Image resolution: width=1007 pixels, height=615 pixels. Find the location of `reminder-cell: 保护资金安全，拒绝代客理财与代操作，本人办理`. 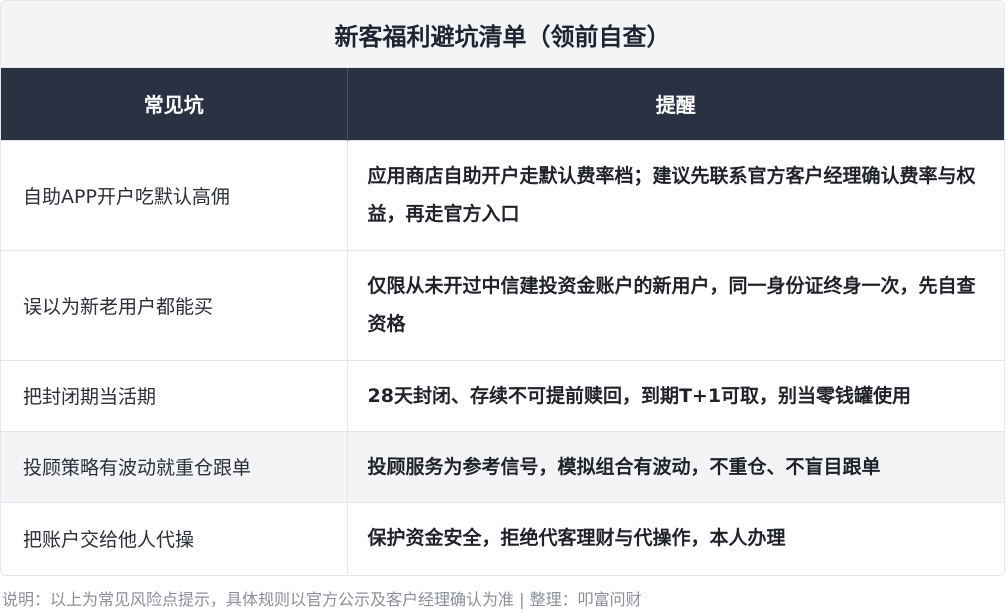

reminder-cell: 保护资金安全，拒绝代客理财与代操作，本人办理 is located at coordinates (675, 537).